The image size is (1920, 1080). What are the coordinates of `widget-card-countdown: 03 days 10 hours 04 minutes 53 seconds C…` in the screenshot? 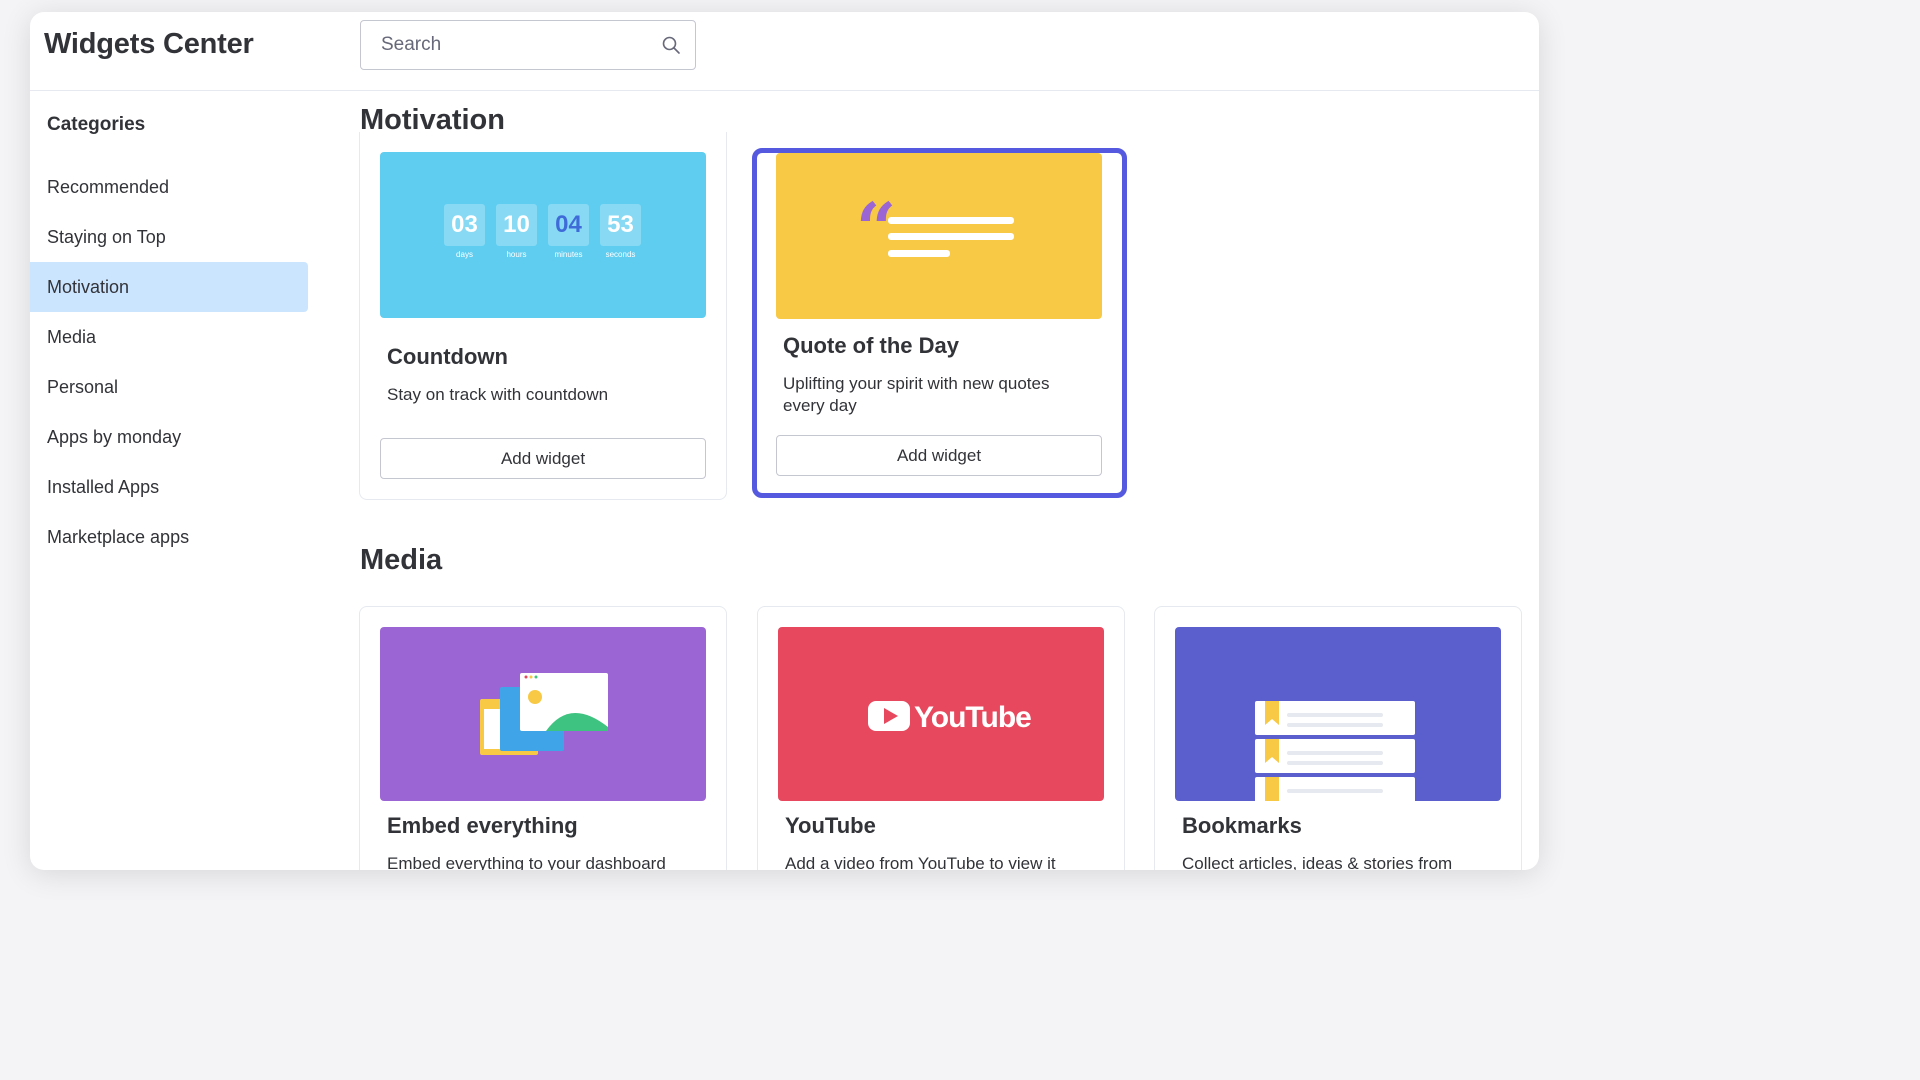 It's located at (543, 316).